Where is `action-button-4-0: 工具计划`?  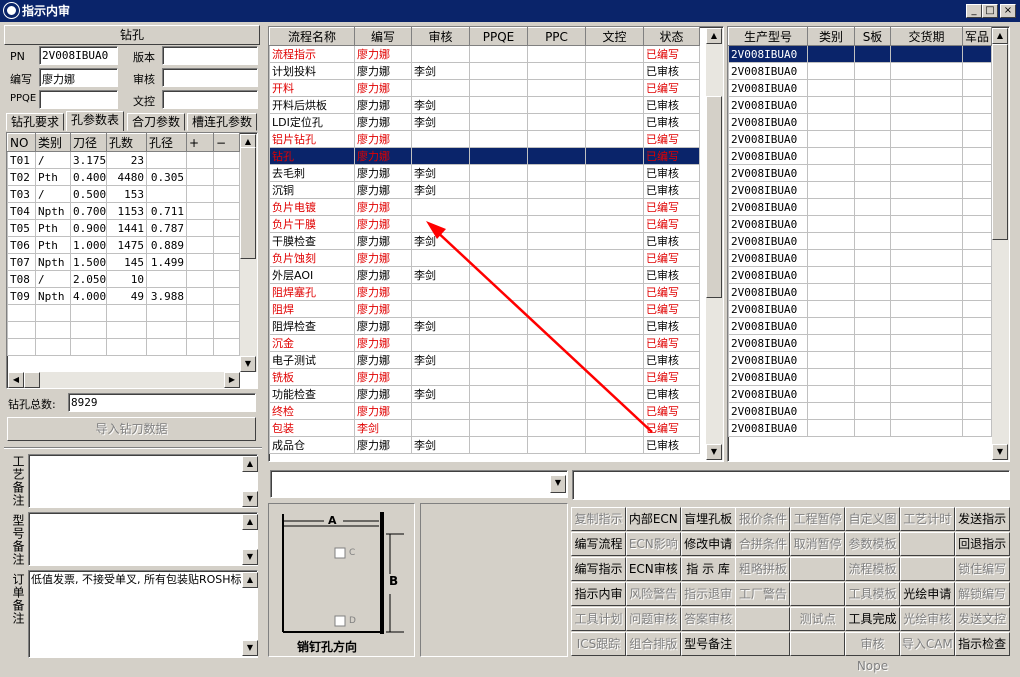 action-button-4-0: 工具计划 is located at coordinates (598, 619).